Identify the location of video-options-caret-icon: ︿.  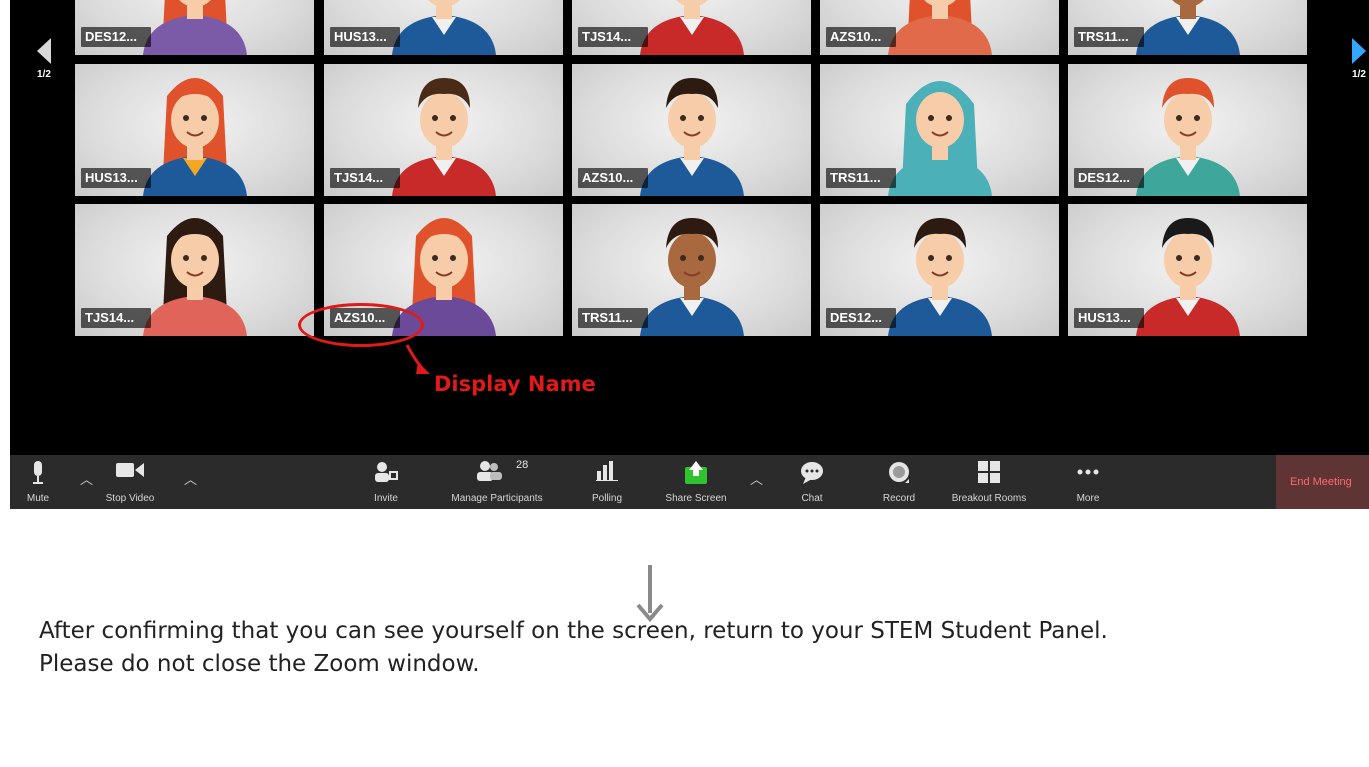
(190, 478).